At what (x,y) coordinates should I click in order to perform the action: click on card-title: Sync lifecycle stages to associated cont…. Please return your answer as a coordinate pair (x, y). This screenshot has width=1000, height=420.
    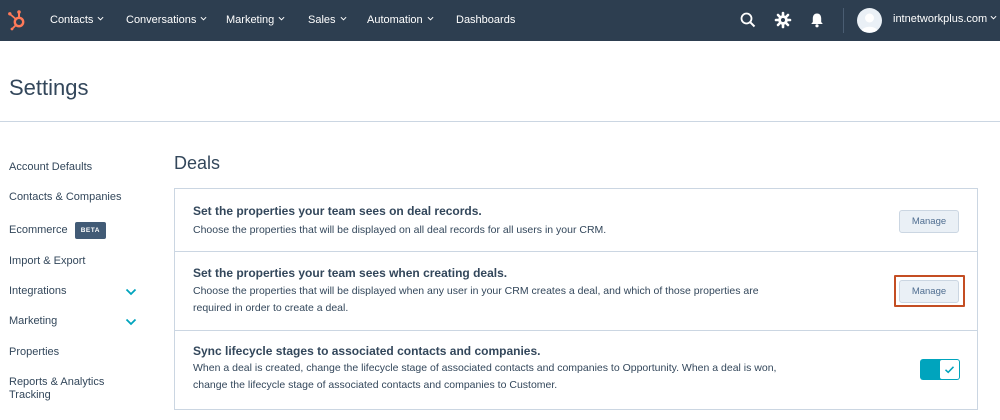
    Looking at the image, I should click on (367, 351).